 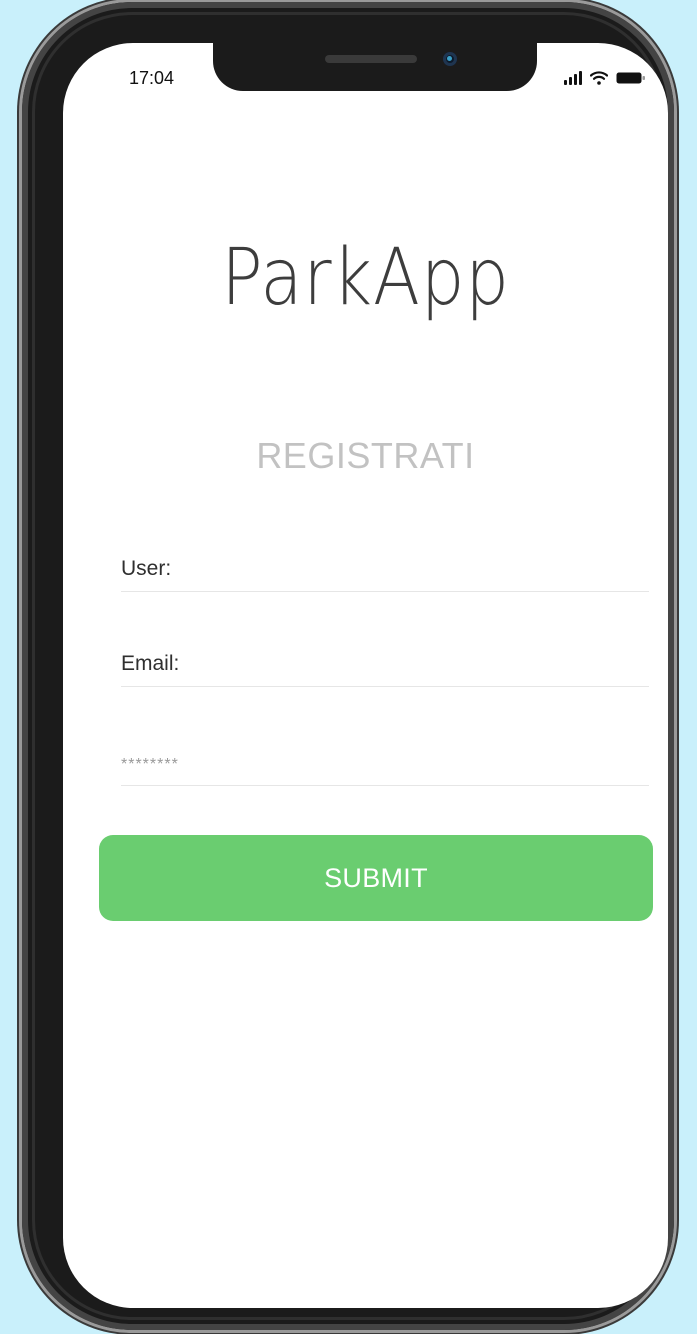 I want to click on wifi-icon, so click(x=599, y=78).